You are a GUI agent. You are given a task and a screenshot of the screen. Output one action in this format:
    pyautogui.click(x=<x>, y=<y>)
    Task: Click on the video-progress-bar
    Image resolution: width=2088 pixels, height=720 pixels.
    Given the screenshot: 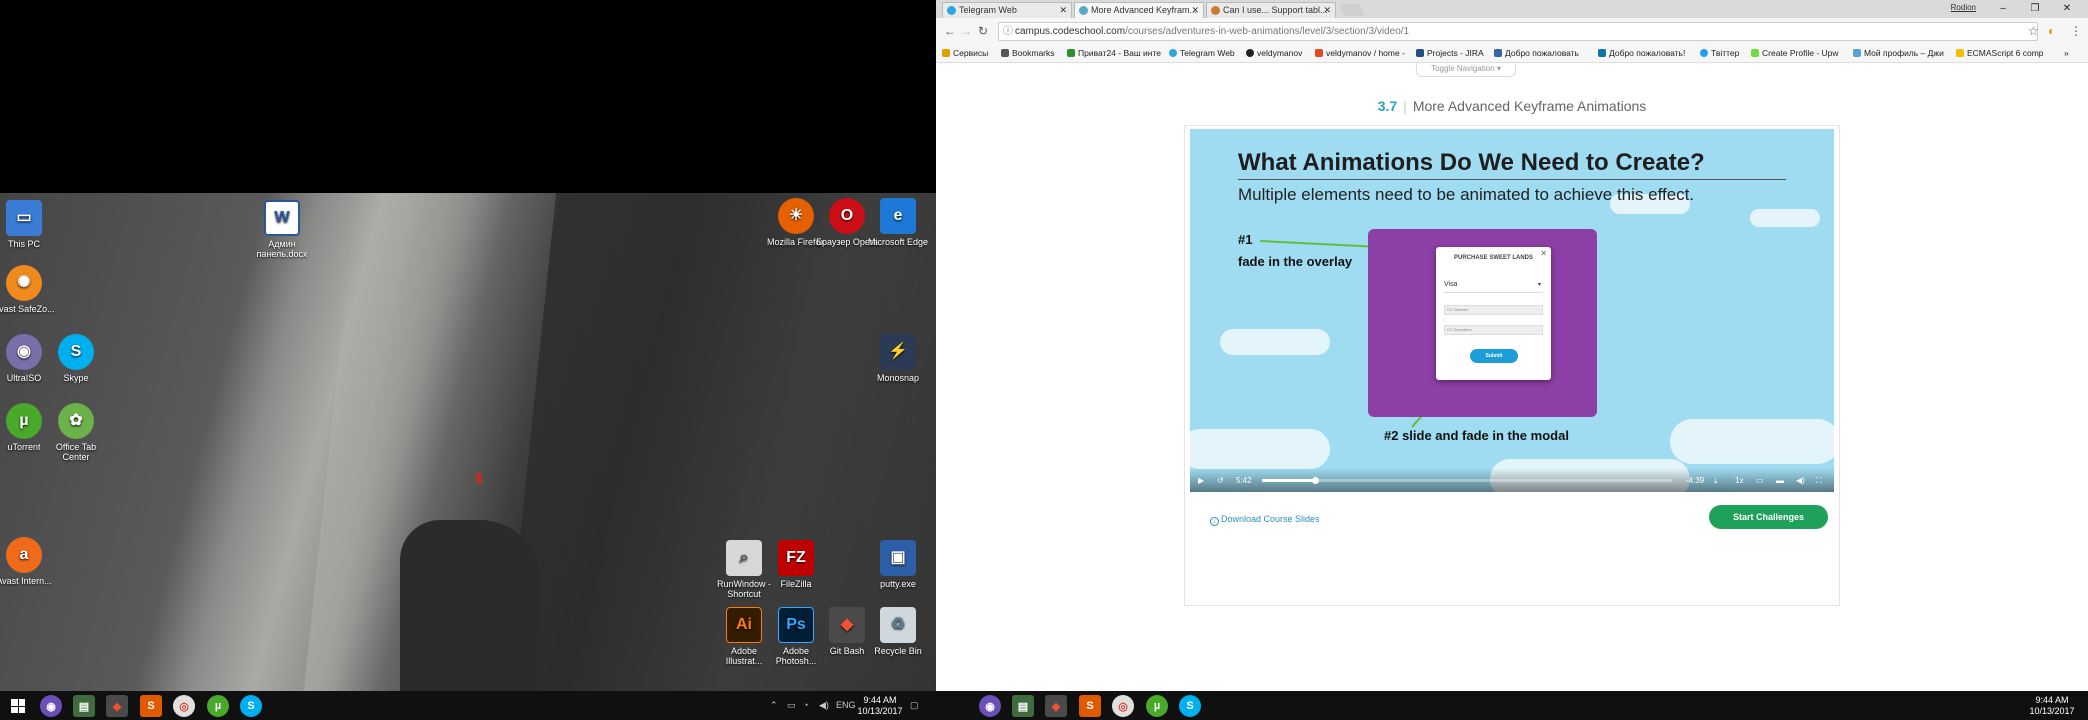 What is the action you would take?
    pyautogui.click(x=1467, y=480)
    